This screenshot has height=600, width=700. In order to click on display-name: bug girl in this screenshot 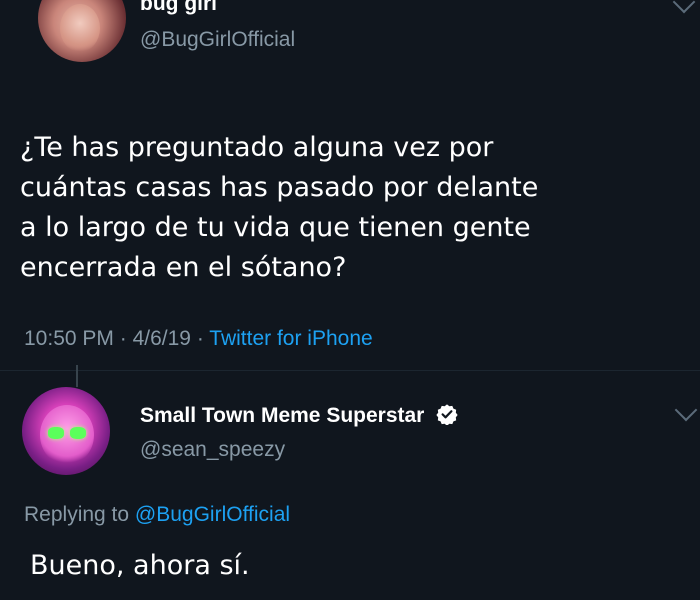, I will do `click(178, 8)`.